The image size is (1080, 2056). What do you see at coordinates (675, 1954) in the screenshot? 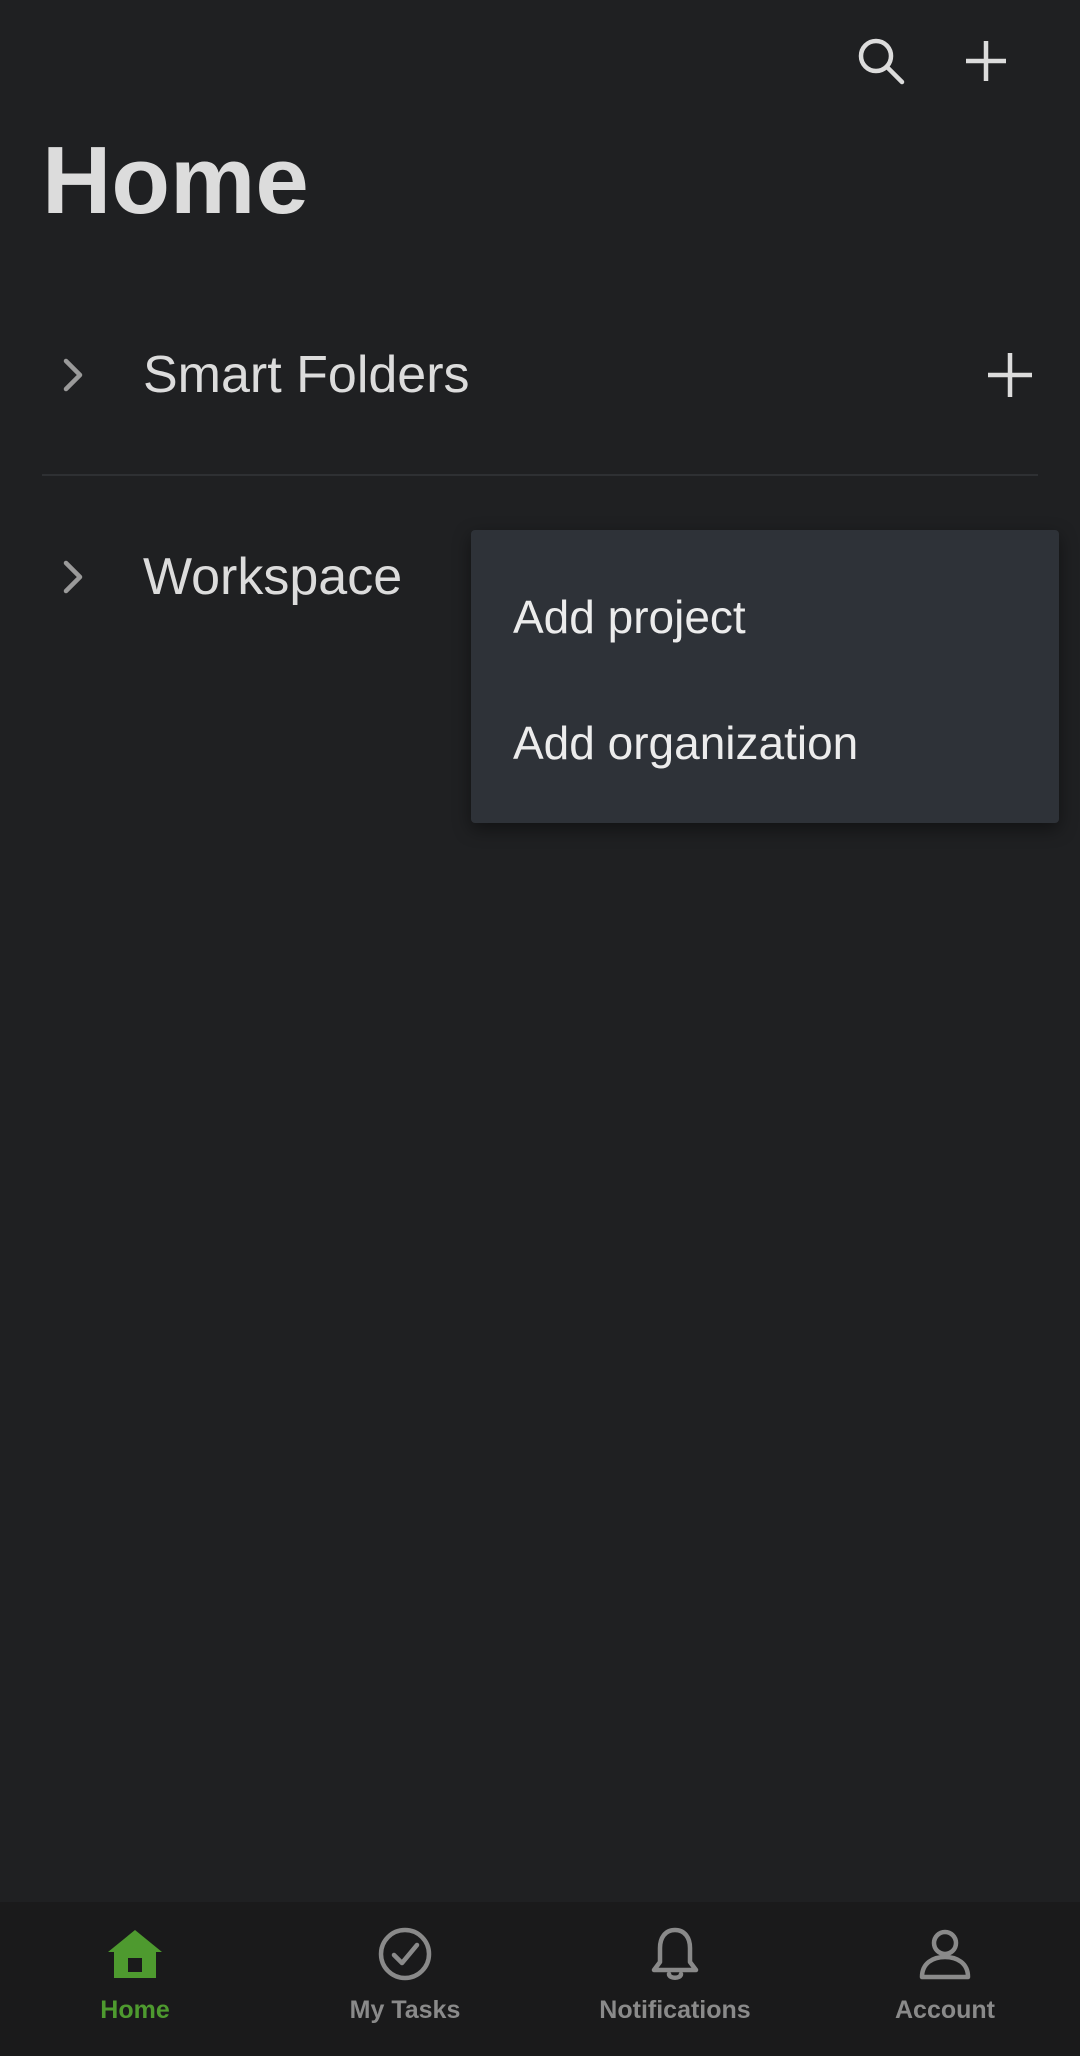
I see `bell-icon` at bounding box center [675, 1954].